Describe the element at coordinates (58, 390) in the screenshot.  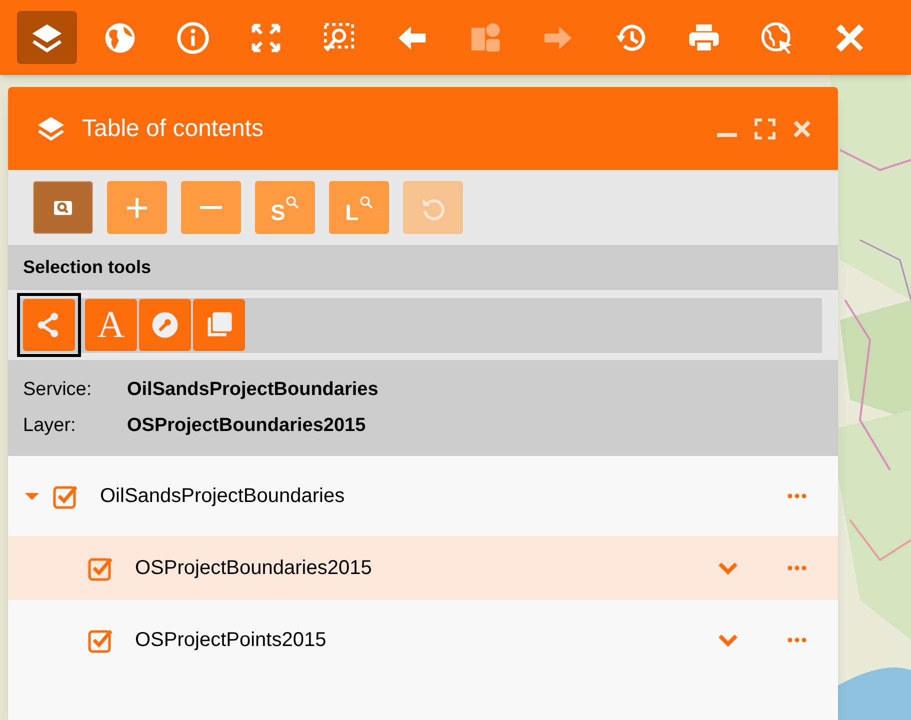
I see `info-label: Service:` at that location.